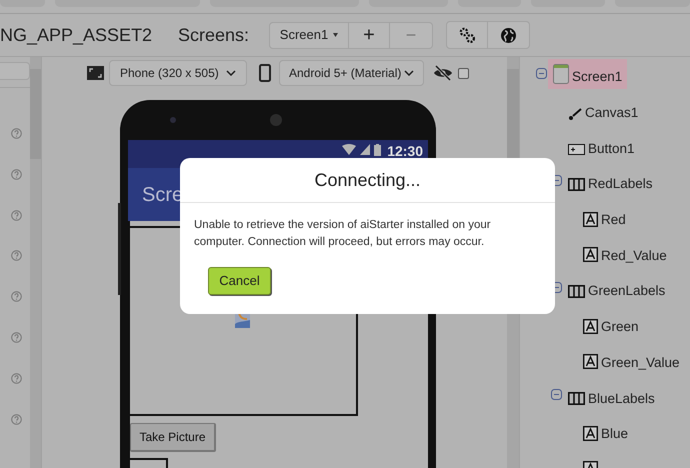 The width and height of the screenshot is (690, 468). What do you see at coordinates (601, 145) in the screenshot?
I see `tree-item: Button1` at bounding box center [601, 145].